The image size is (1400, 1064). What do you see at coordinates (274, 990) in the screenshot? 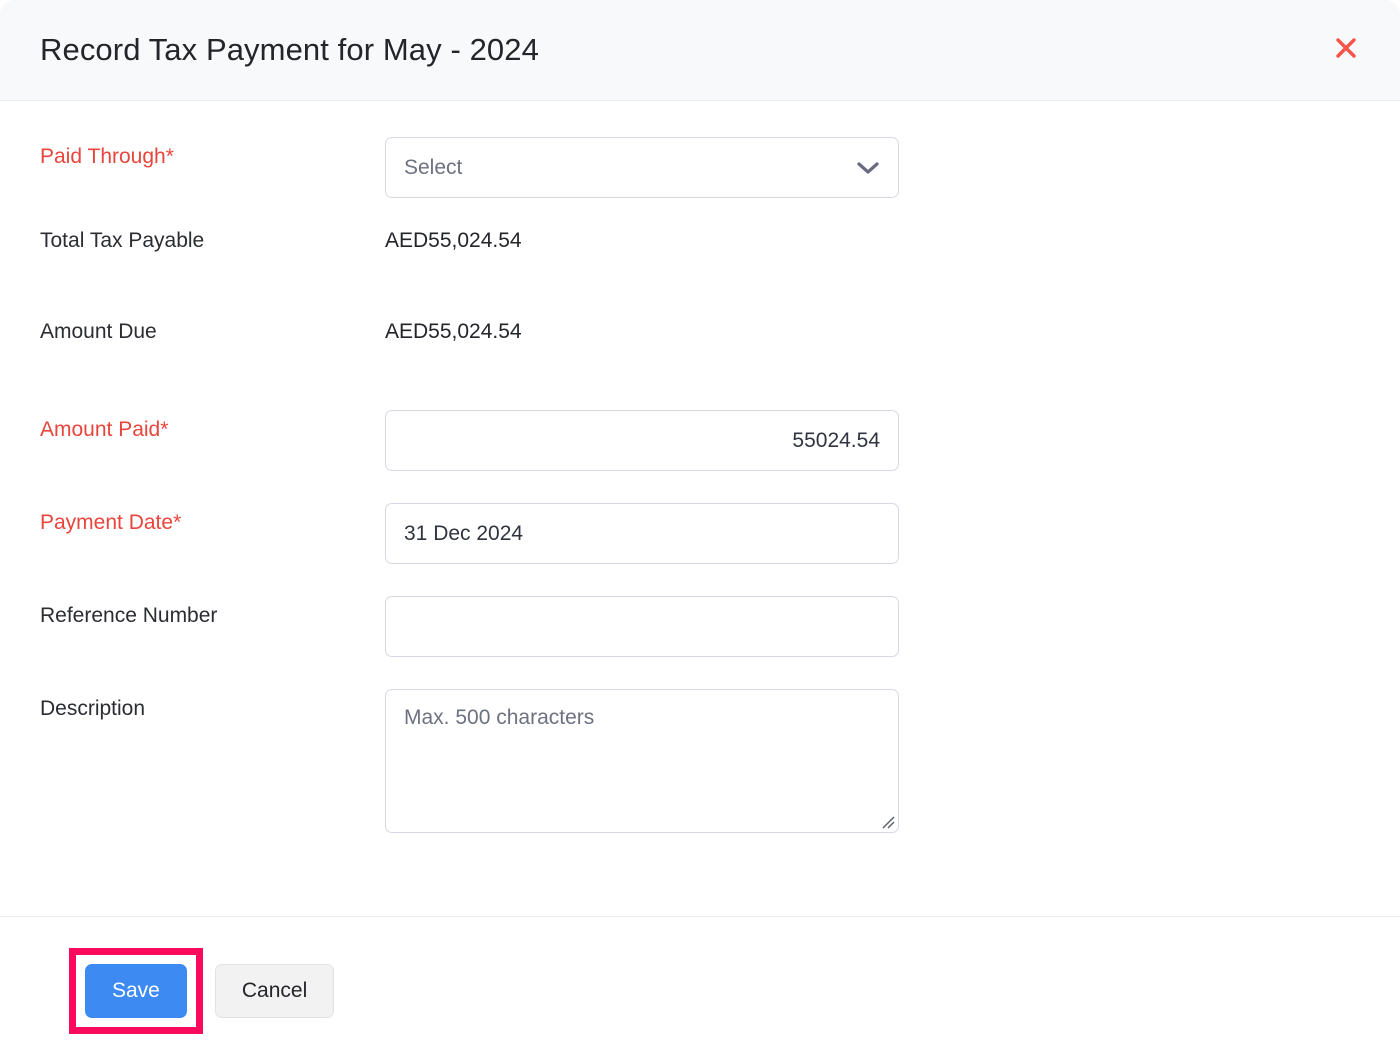
I see `cancel-button: Cancel` at bounding box center [274, 990].